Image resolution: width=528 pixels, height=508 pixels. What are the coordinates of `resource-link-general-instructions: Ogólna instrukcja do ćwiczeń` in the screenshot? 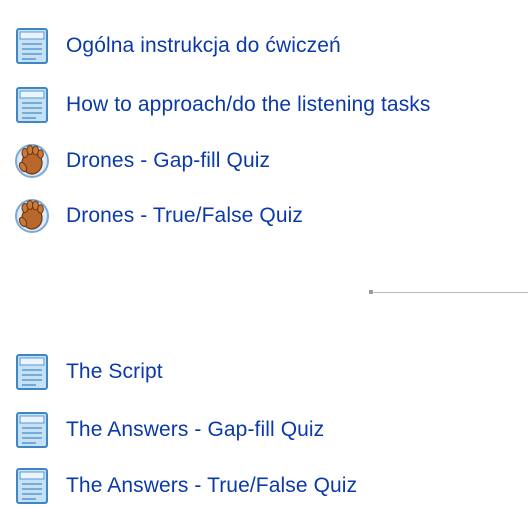 It's located at (177, 46).